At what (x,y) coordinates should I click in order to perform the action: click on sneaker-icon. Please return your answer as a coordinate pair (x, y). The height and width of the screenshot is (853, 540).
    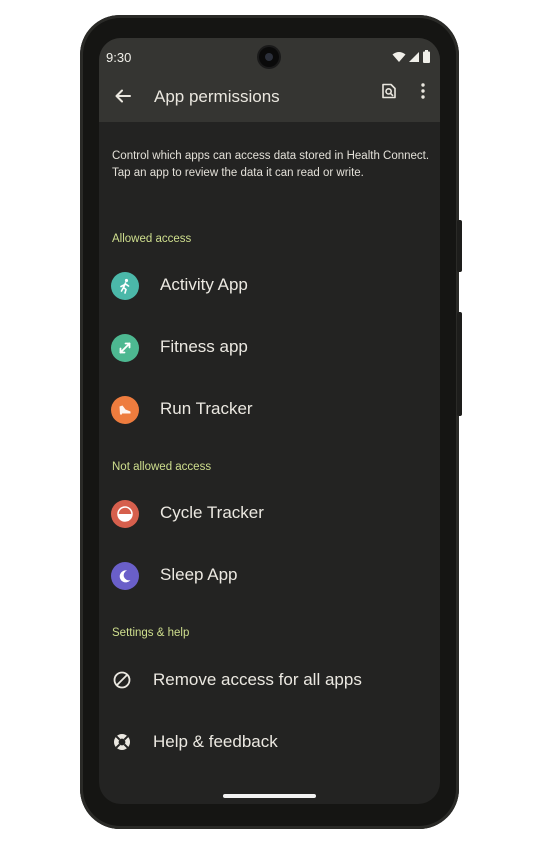
    Looking at the image, I should click on (125, 410).